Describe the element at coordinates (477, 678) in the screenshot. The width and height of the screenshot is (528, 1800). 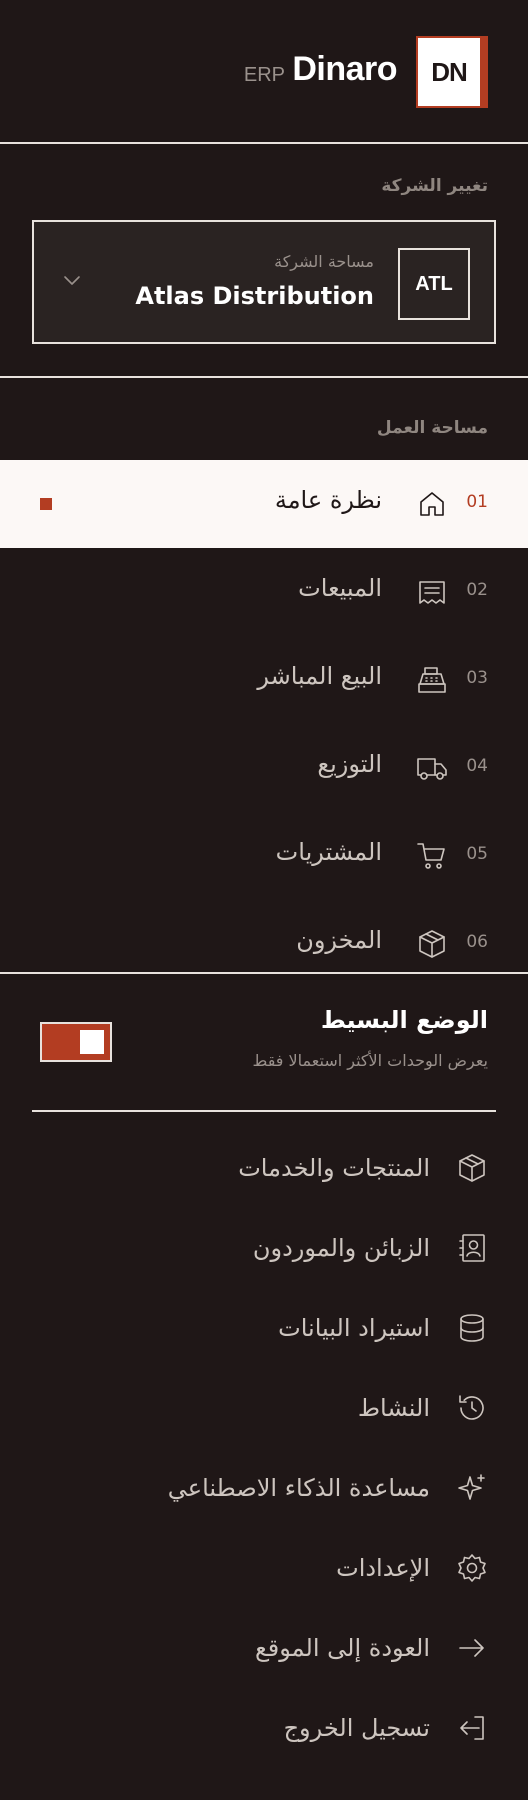
I see `nav-item-number: 03` at that location.